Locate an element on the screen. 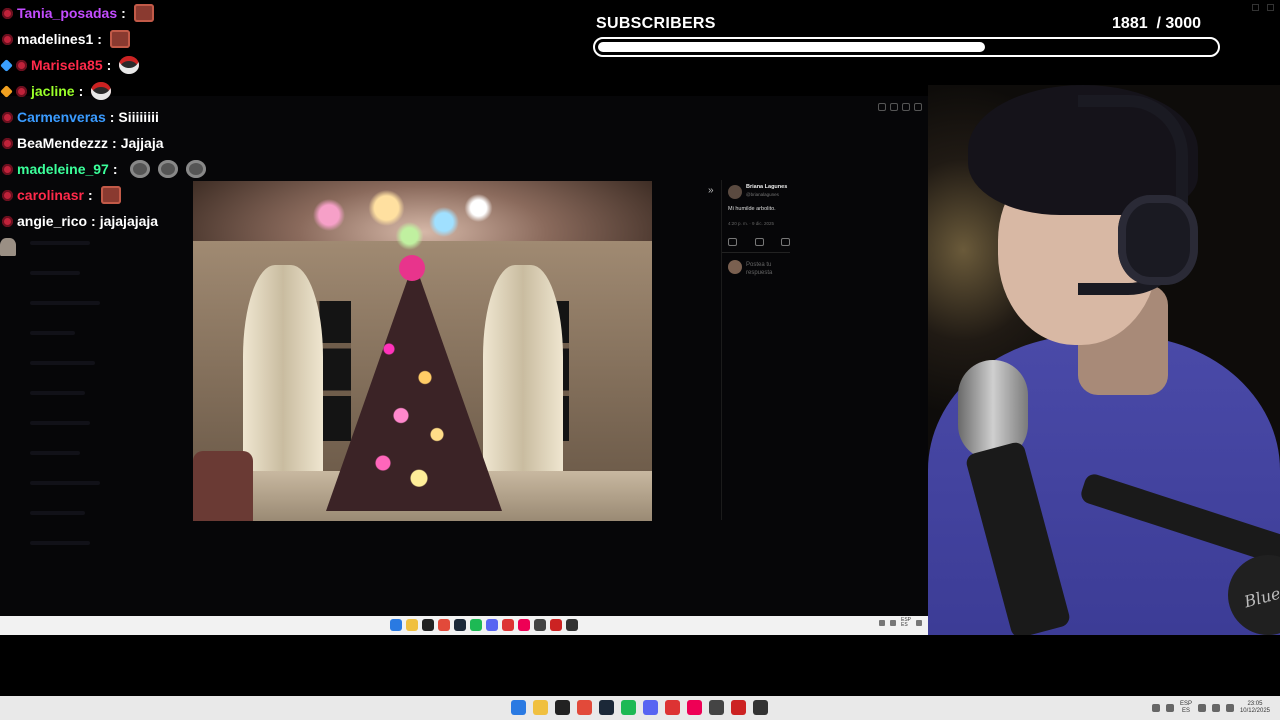 This screenshot has height=720, width=1280. gold-badge-icon is located at coordinates (6, 91).